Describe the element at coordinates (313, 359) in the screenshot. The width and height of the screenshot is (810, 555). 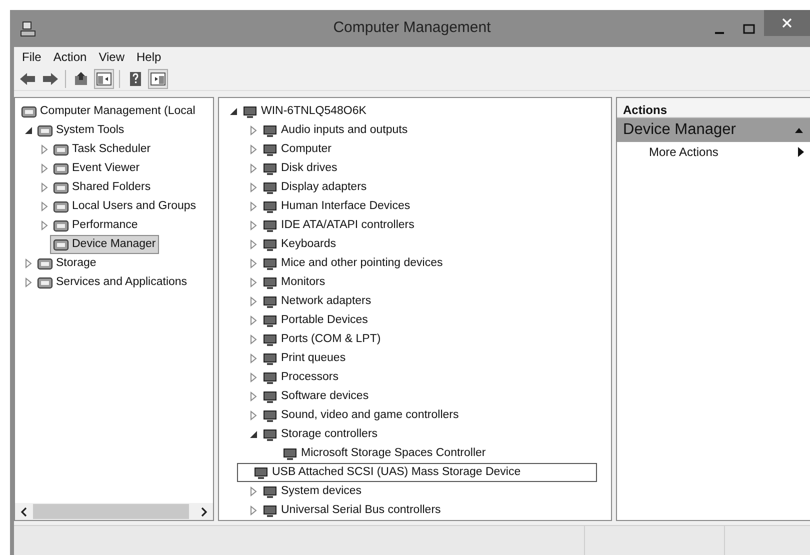
I see `tree-item-label: Print queues` at that location.